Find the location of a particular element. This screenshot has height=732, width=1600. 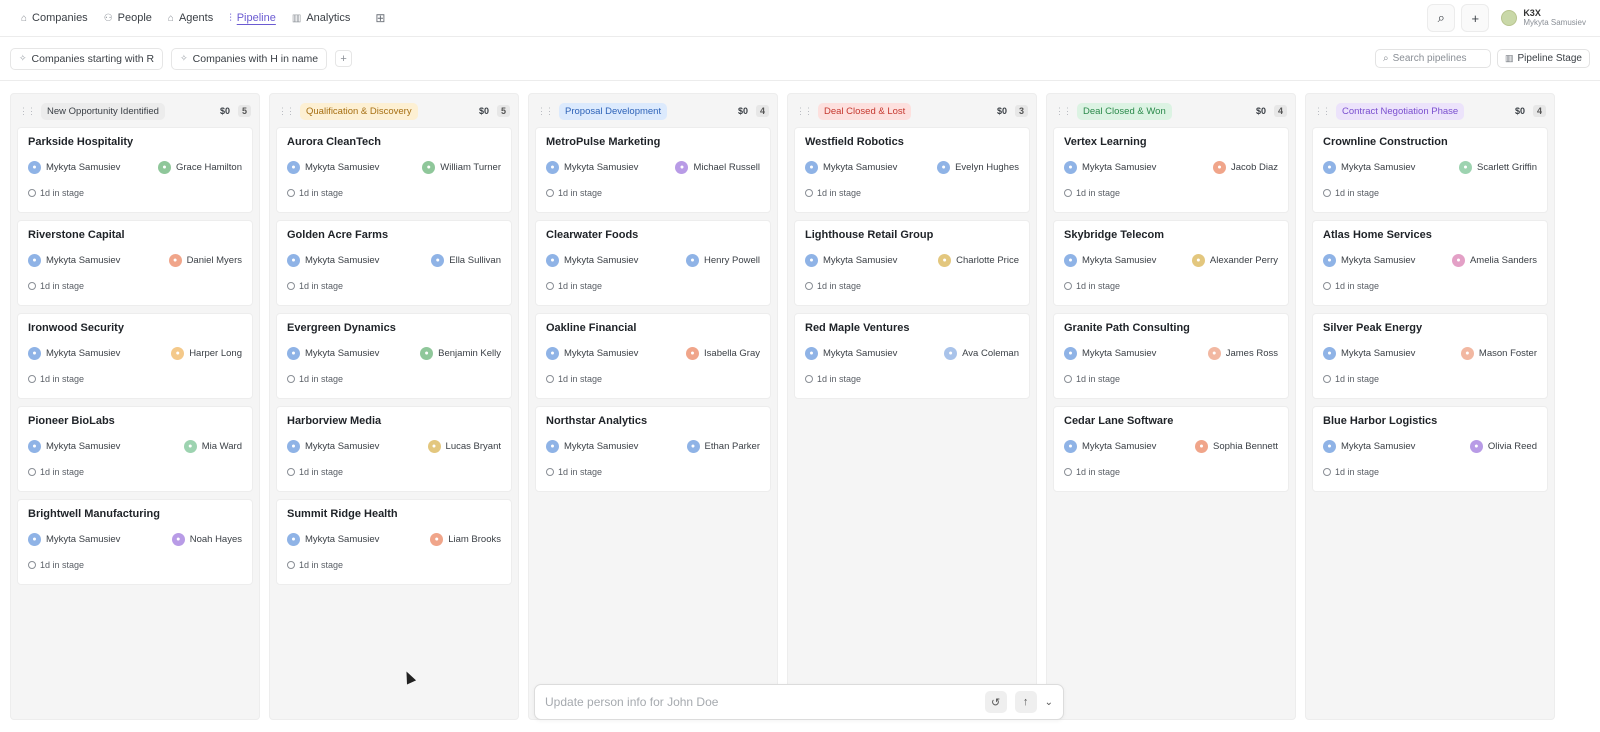

contact-chip: ● Evelyn Hughes is located at coordinates (978, 167).